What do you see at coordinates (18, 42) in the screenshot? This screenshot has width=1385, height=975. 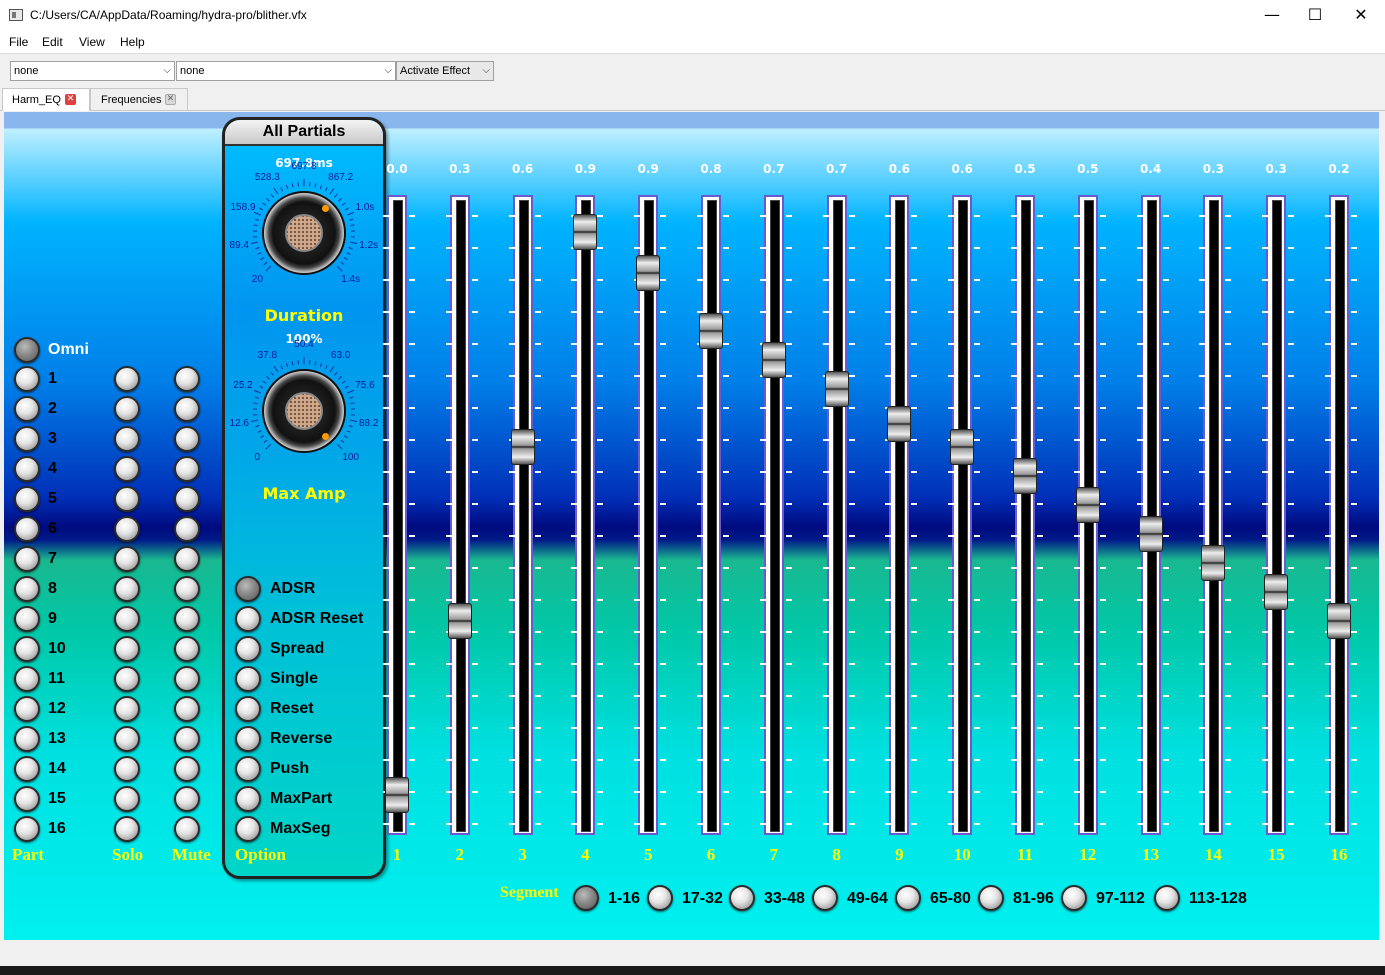 I see `menu-file: File` at bounding box center [18, 42].